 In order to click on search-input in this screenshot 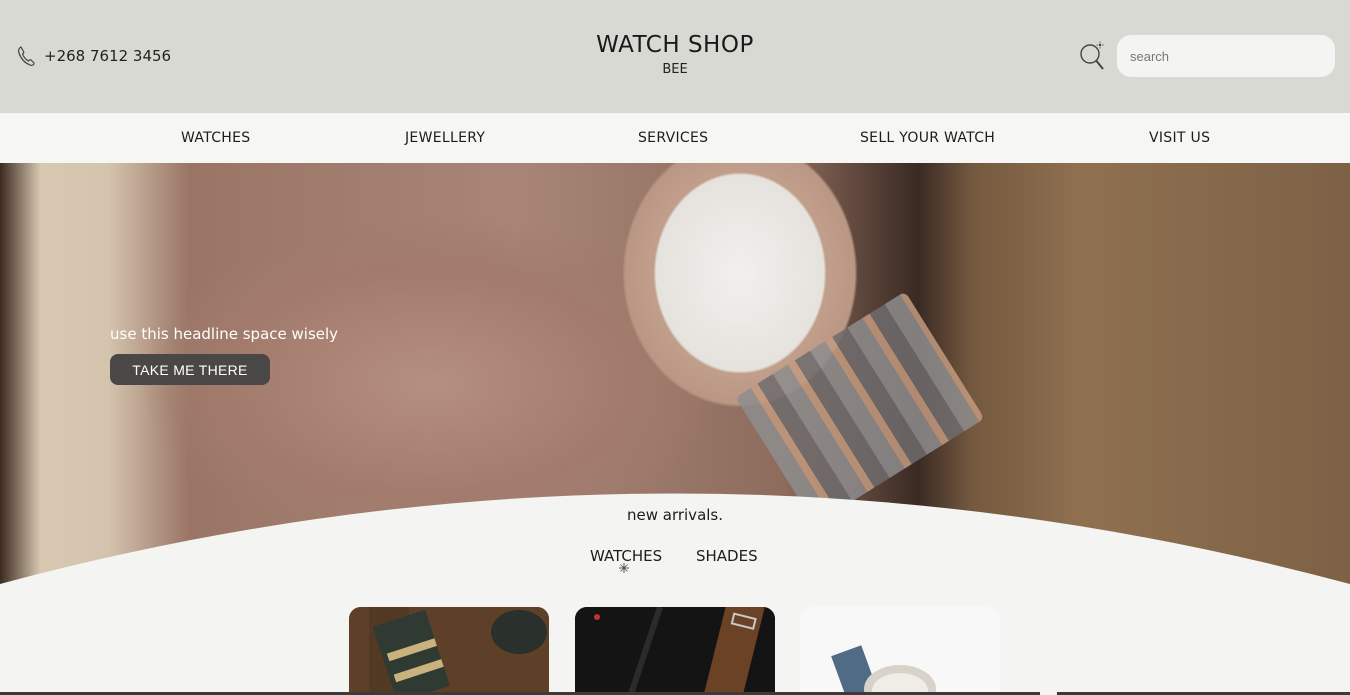, I will do `click(1226, 56)`.